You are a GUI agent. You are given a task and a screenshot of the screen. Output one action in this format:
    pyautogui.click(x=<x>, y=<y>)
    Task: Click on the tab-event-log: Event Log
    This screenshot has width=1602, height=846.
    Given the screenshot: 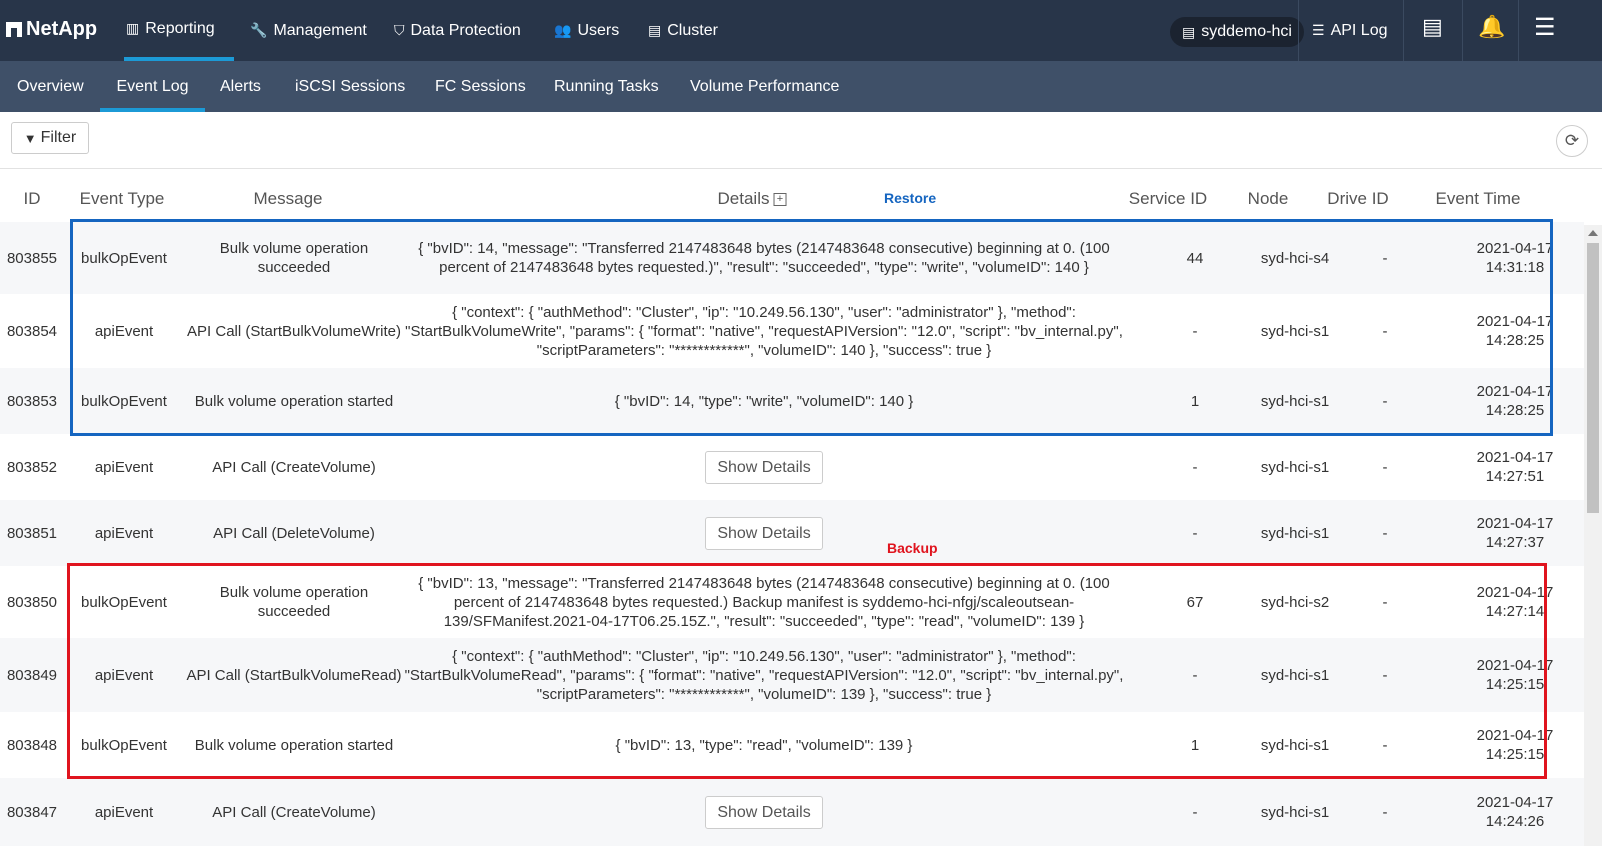 What is the action you would take?
    pyautogui.click(x=152, y=86)
    